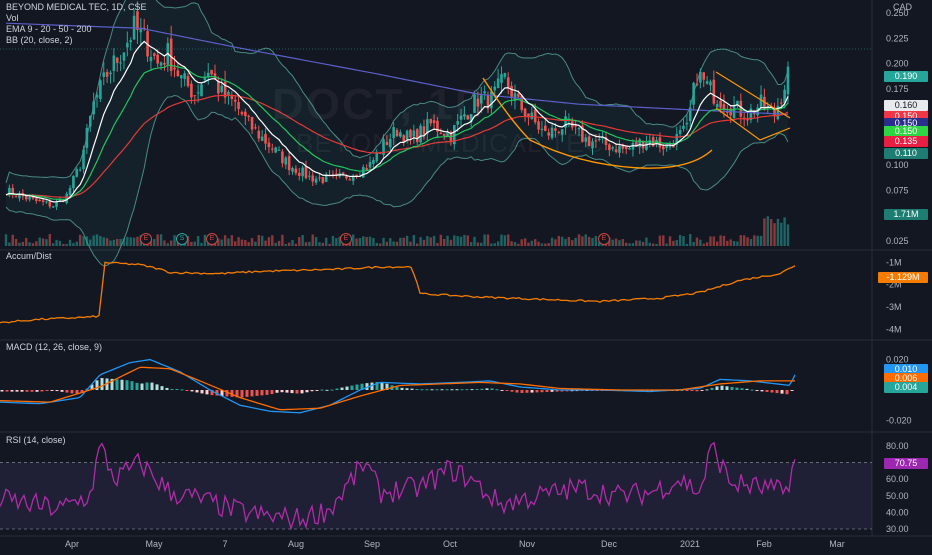 This screenshot has width=932, height=555. I want to click on earnings-marker: S, so click(182, 239).